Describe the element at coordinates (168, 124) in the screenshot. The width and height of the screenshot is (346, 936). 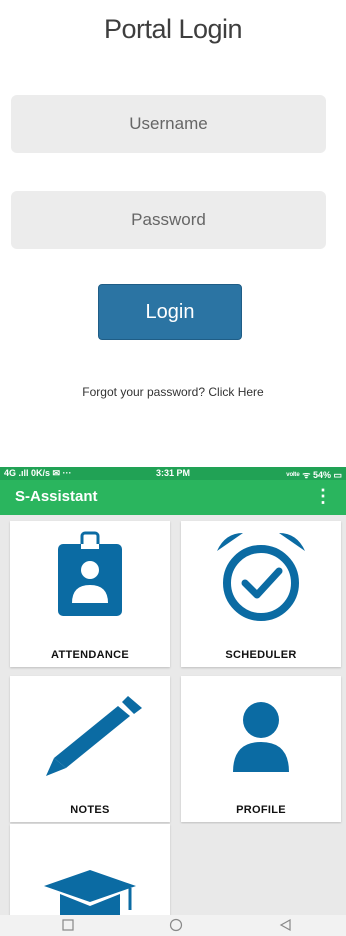
I see `username-input` at that location.